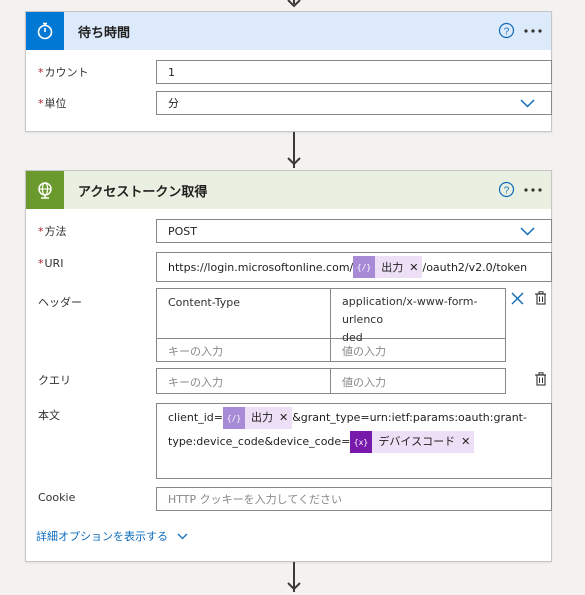 The width and height of the screenshot is (585, 595). What do you see at coordinates (418, 381) in the screenshot?
I see `query-value-input: 値の入力` at bounding box center [418, 381].